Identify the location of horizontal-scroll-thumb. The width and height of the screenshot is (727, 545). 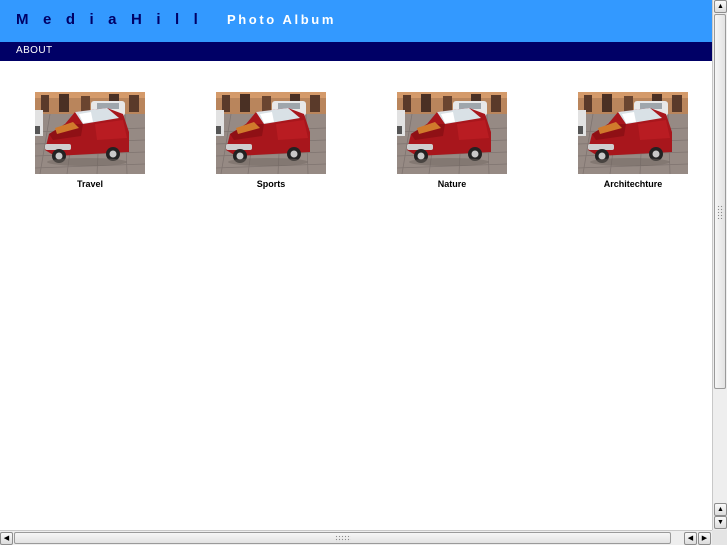
(342, 538).